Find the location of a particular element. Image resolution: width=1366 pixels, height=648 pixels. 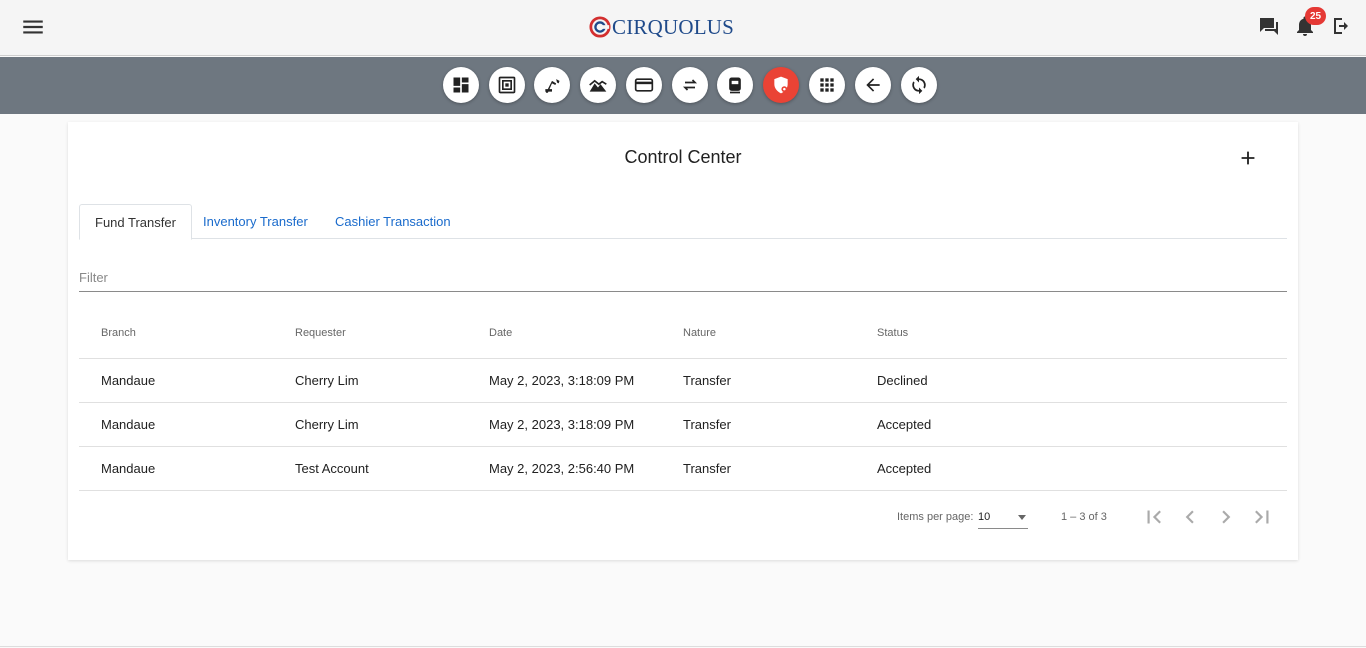

digger-icon is located at coordinates (552, 86).